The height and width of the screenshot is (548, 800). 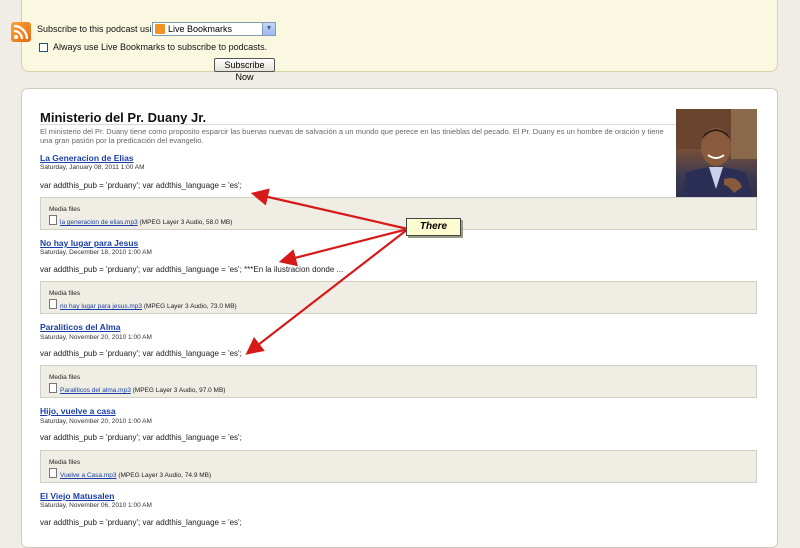 What do you see at coordinates (433, 227) in the screenshot?
I see `there-callout: There` at bounding box center [433, 227].